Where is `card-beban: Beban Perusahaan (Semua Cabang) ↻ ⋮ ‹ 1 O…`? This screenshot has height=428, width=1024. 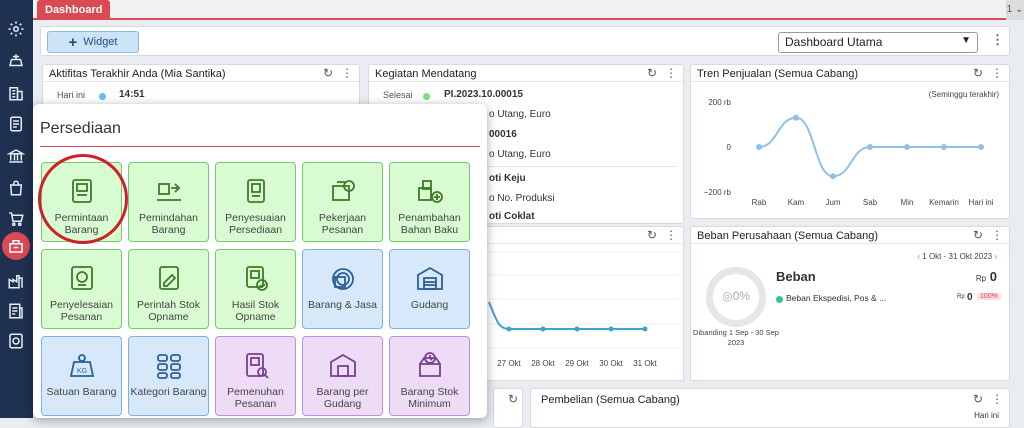 card-beban: Beban Perusahaan (Semua Cabang) ↻ ⋮ ‹ 1 O… is located at coordinates (850, 303).